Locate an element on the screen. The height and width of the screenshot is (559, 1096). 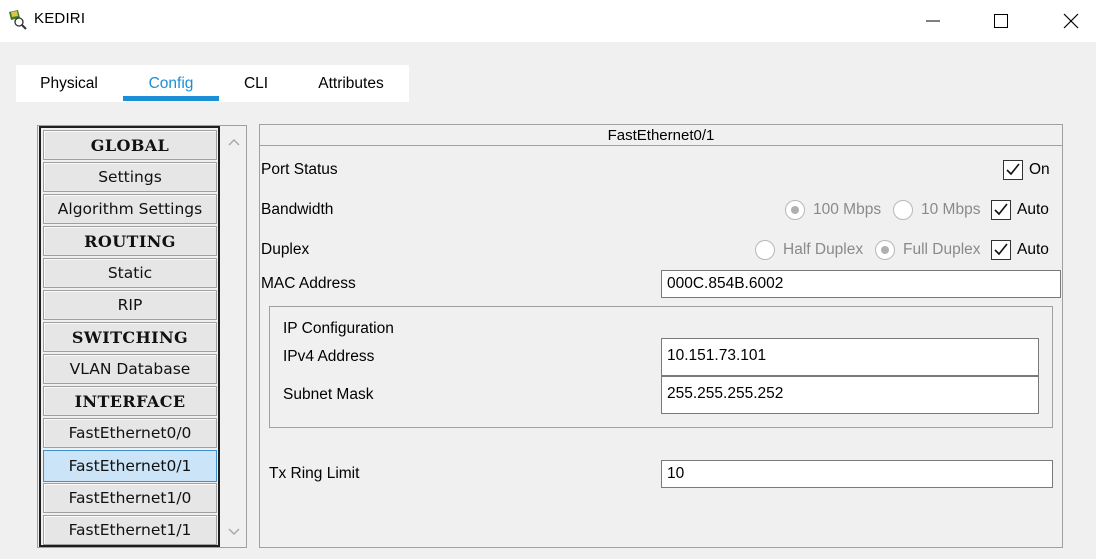
sidebar-item-fastethernet1-0: FastEthernet1/0 is located at coordinates (130, 498).